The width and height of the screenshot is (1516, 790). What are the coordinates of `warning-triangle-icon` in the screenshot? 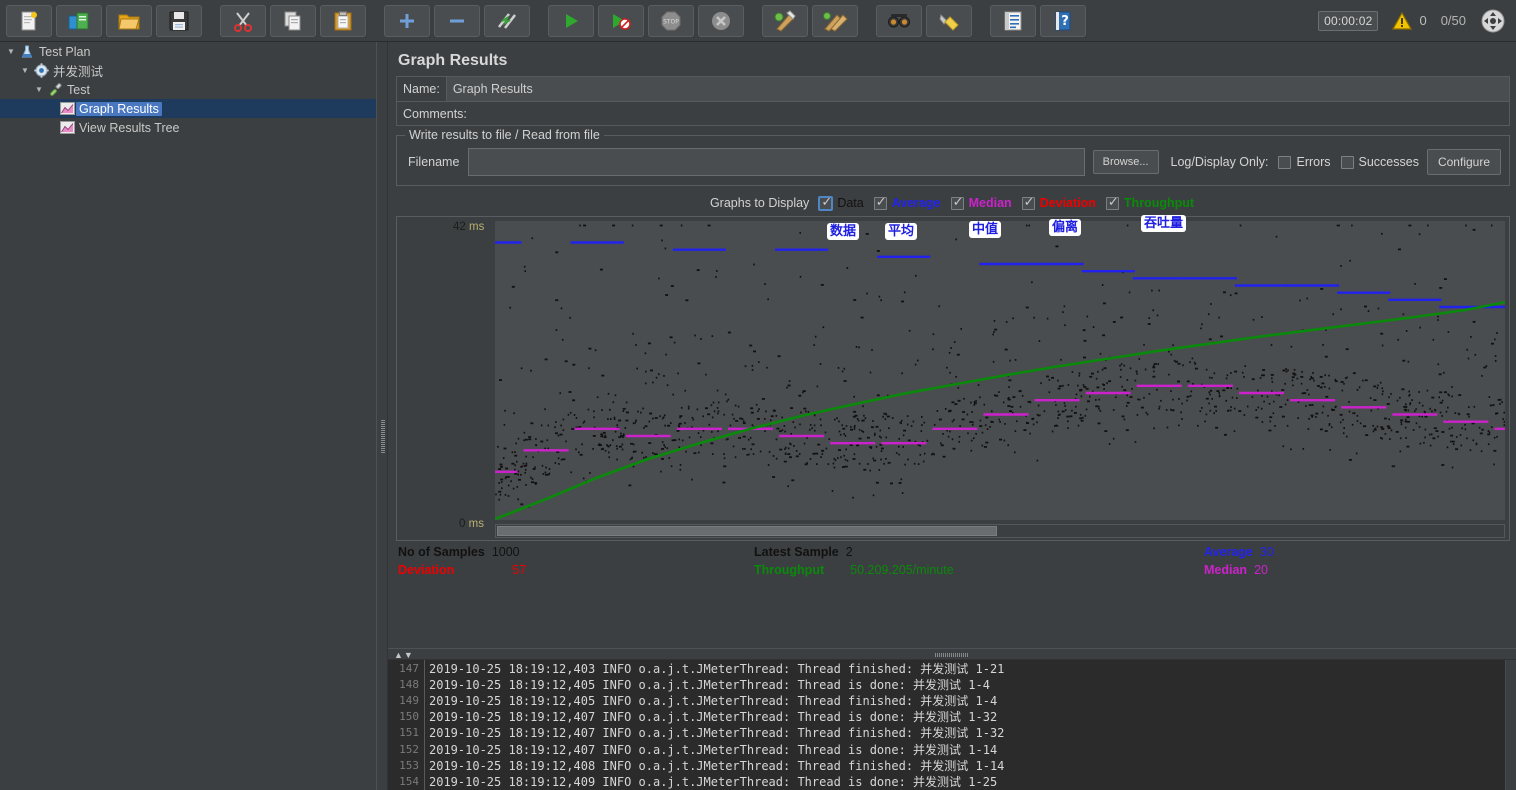 It's located at (1402, 20).